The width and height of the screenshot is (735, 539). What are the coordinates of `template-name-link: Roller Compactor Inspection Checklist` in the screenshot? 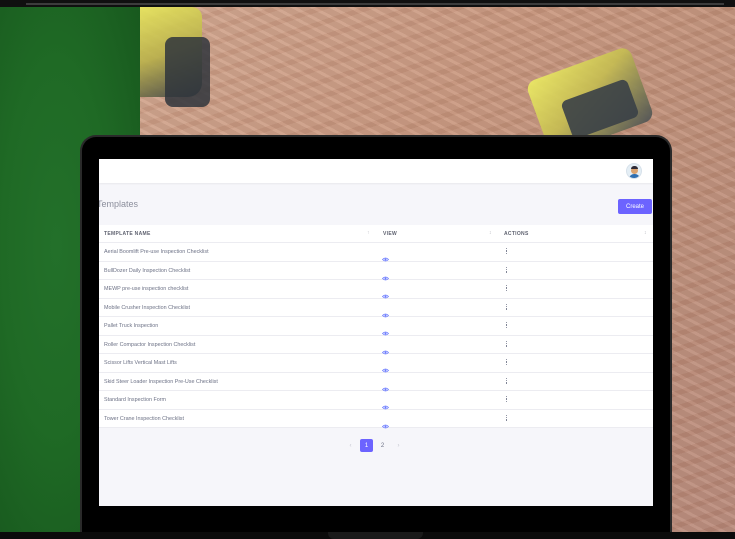 It's located at (149, 345).